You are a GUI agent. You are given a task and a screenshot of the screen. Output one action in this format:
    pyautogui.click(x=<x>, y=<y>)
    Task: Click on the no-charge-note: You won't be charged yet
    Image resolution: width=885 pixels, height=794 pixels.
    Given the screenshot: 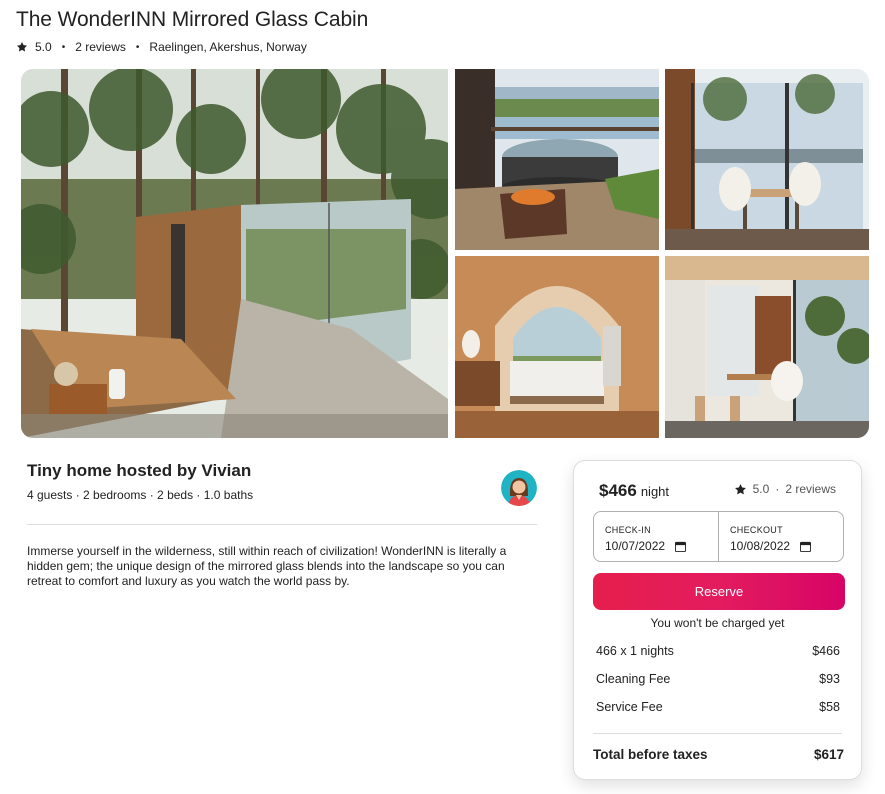 What is the action you would take?
    pyautogui.click(x=717, y=623)
    